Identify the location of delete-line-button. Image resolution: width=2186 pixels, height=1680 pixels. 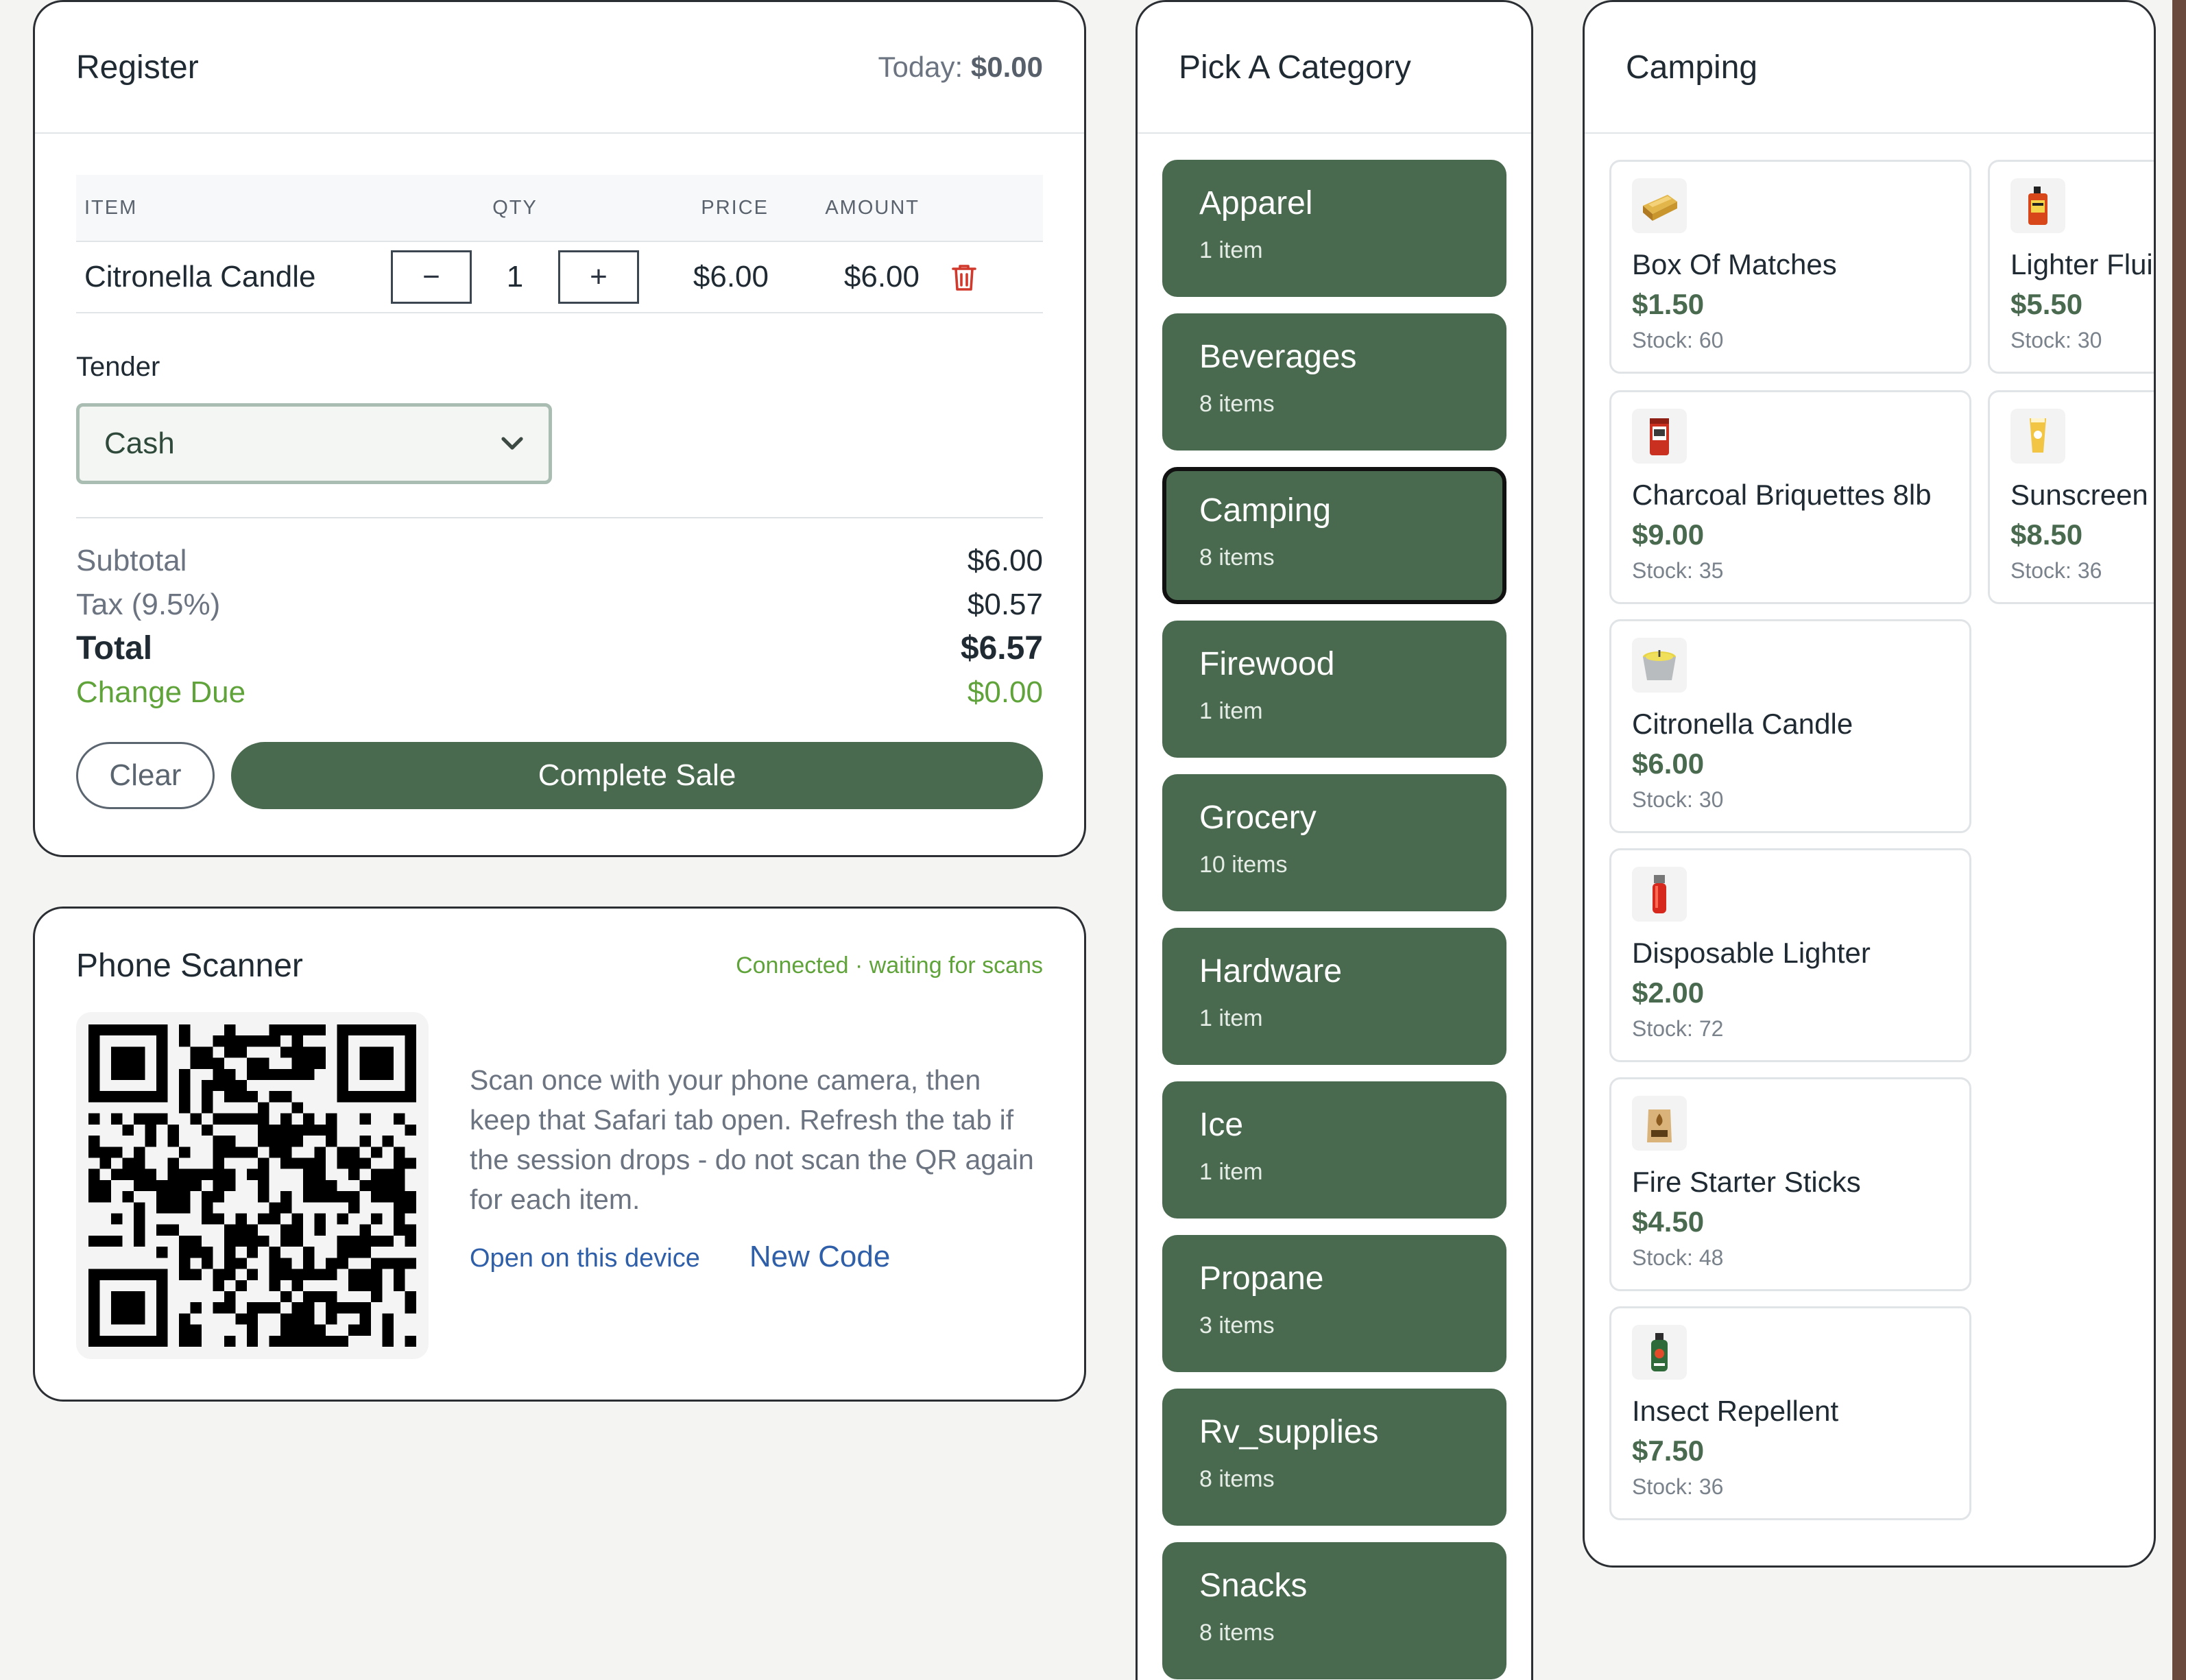
(964, 277).